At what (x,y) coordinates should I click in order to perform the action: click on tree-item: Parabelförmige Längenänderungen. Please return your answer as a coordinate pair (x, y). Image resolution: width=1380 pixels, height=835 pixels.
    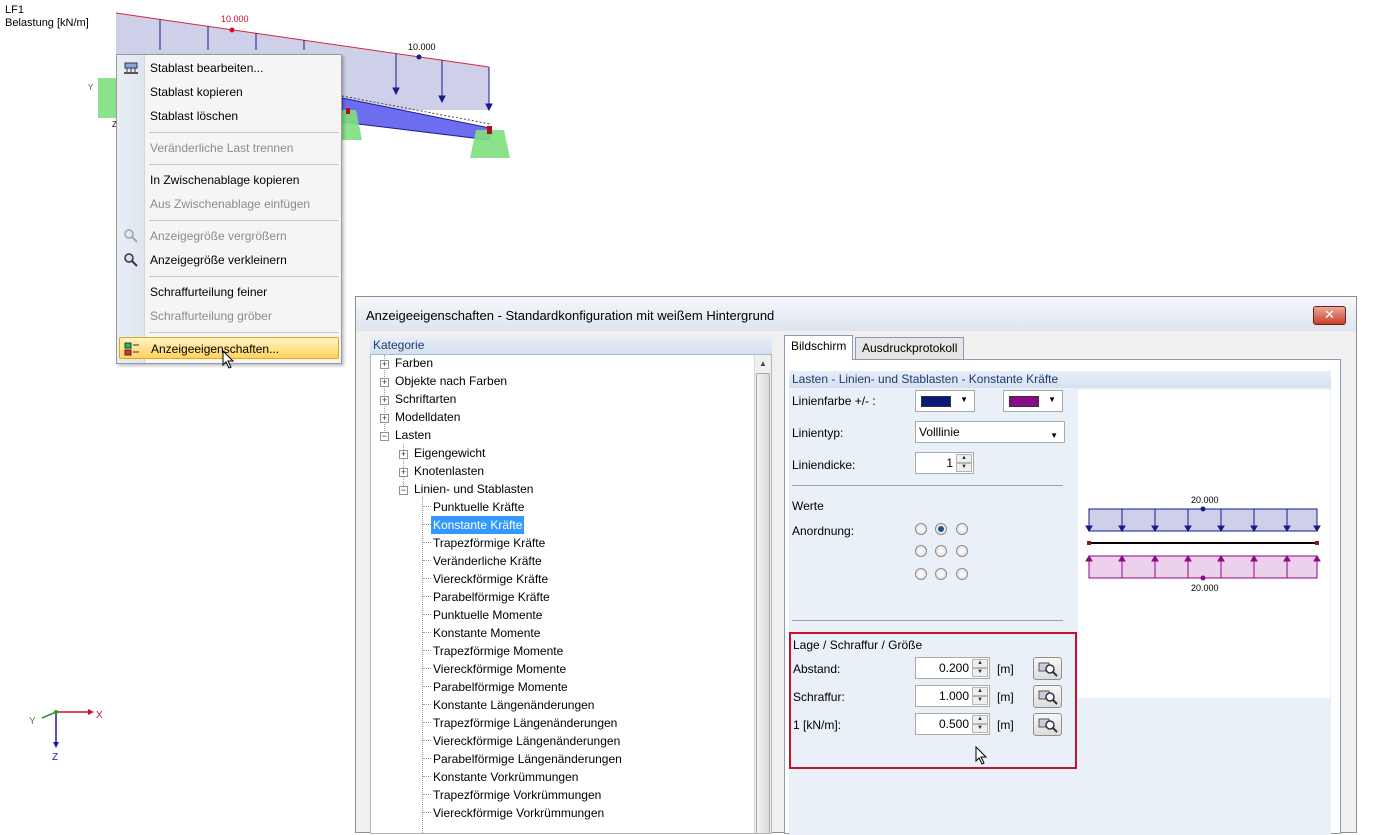
    Looking at the image, I should click on (527, 759).